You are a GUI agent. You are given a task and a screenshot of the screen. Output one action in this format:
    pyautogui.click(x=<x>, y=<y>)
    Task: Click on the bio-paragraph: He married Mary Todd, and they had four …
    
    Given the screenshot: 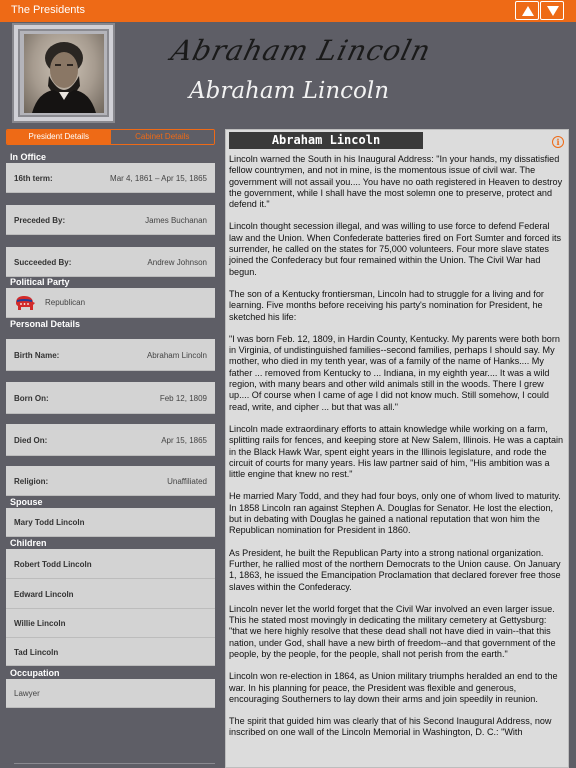 What is the action you would take?
    pyautogui.click(x=395, y=513)
    